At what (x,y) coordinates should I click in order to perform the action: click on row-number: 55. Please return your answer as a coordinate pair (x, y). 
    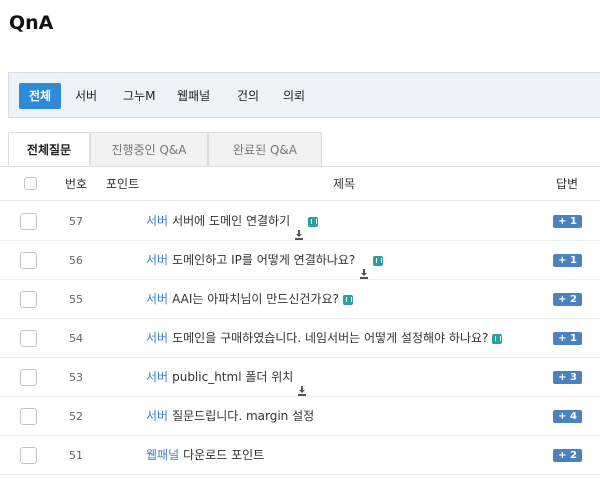
    Looking at the image, I should click on (76, 299).